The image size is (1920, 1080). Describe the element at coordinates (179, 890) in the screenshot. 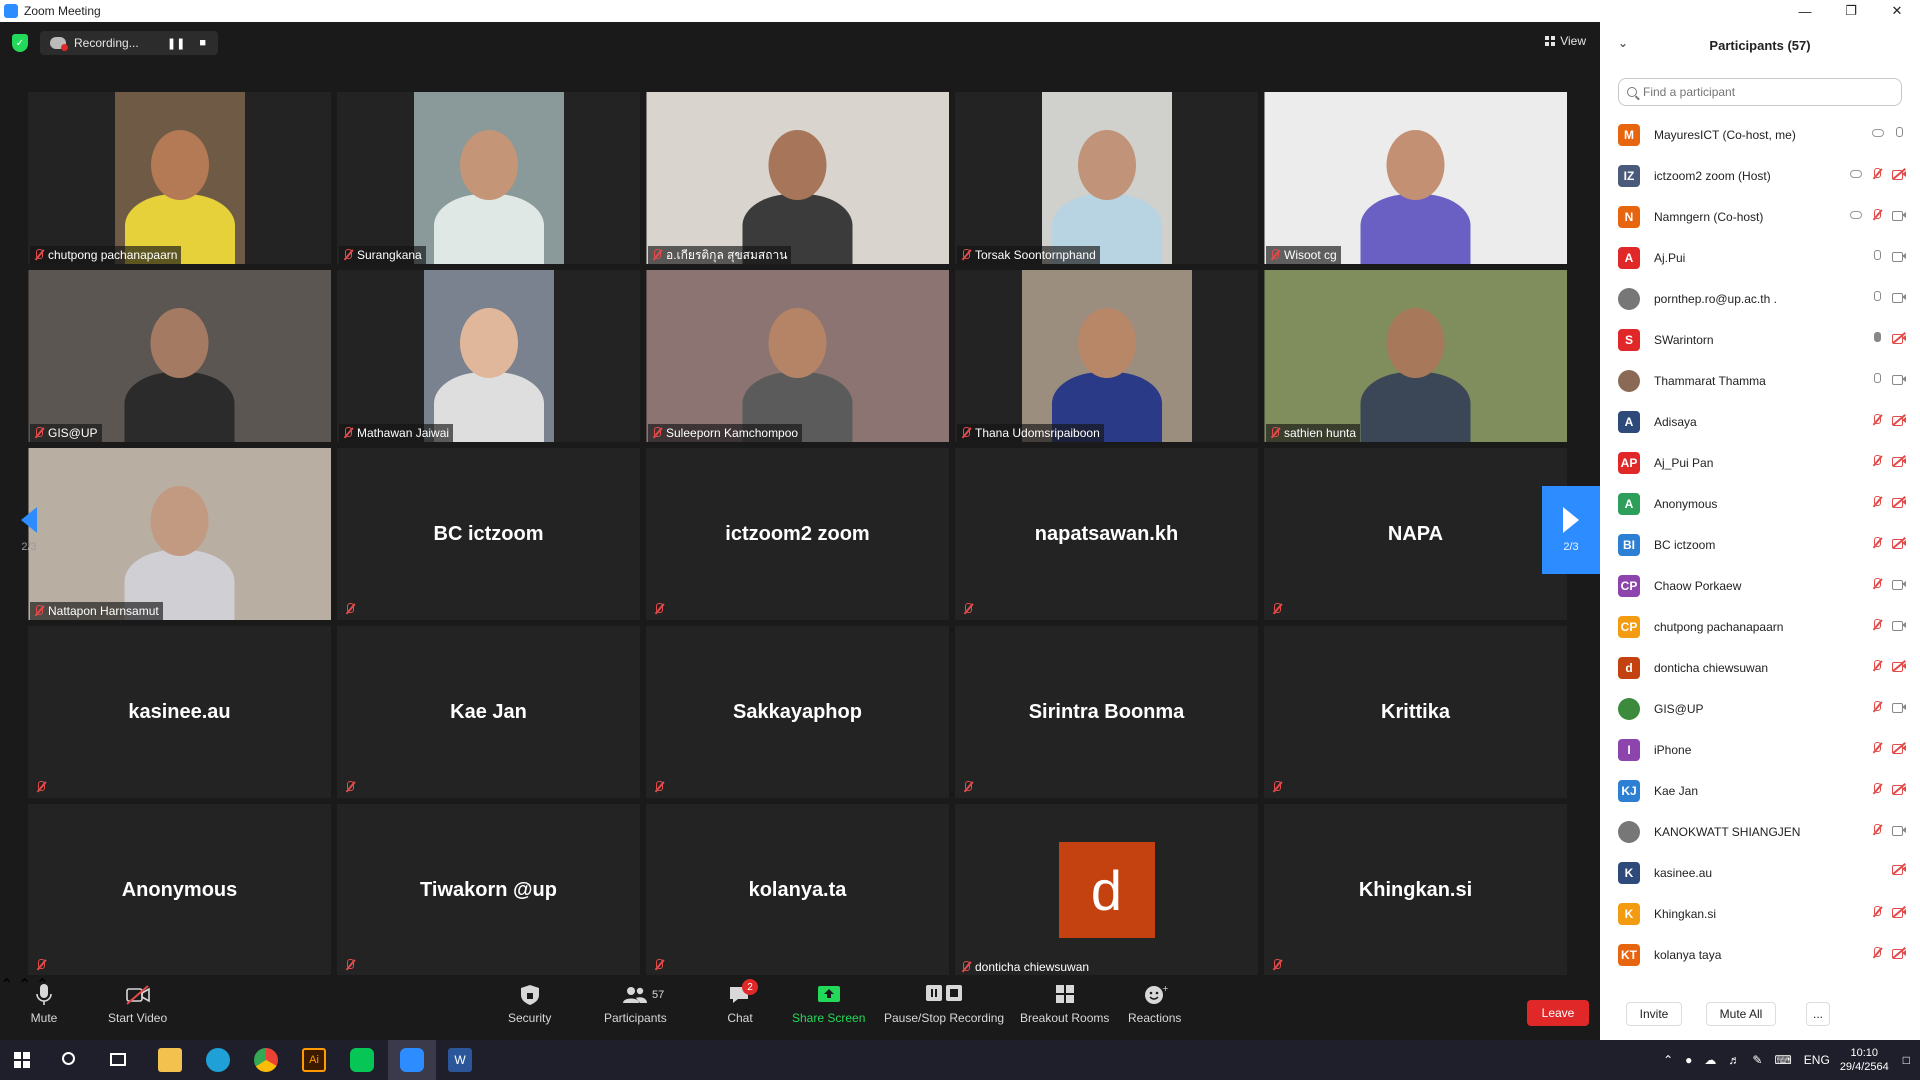

I see `participant-tile: Anonymous` at that location.